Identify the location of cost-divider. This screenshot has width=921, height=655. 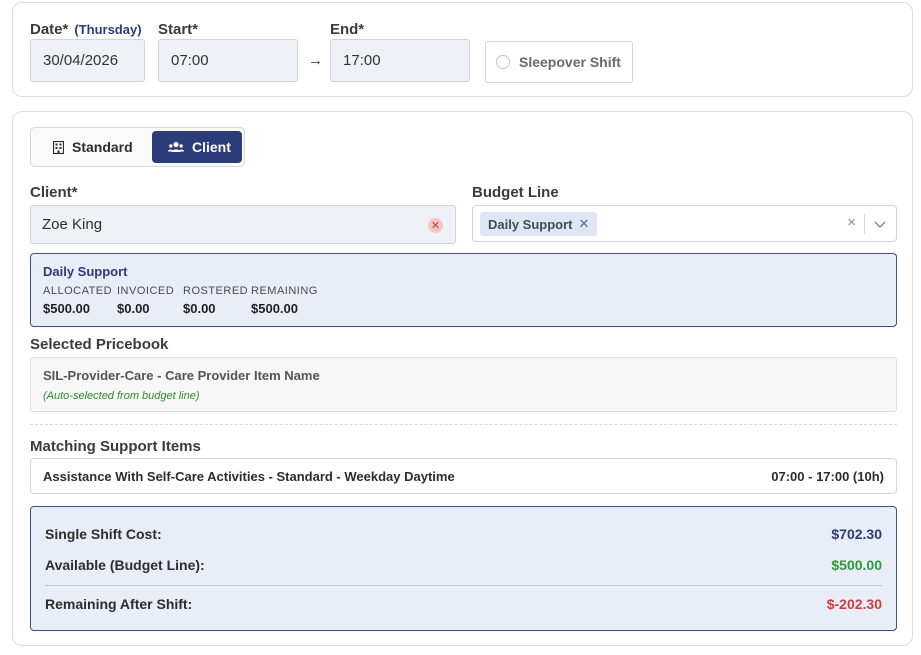
(463, 585).